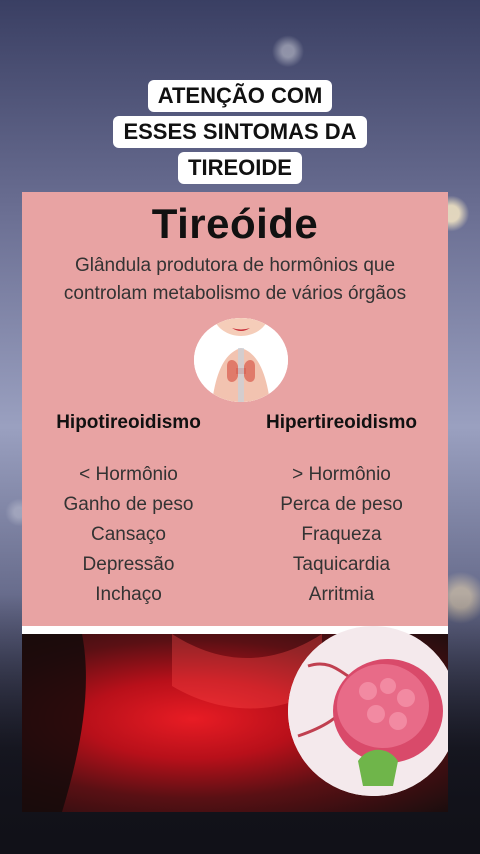  I want to click on card-title: Tireóide, so click(235, 223).